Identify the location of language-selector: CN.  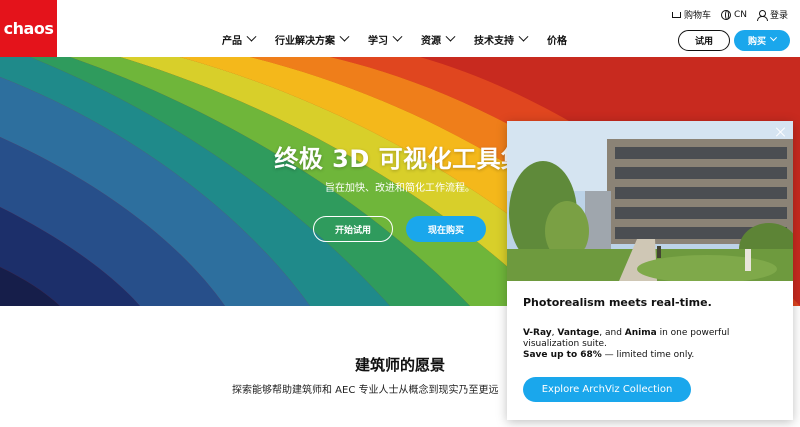
(733, 14).